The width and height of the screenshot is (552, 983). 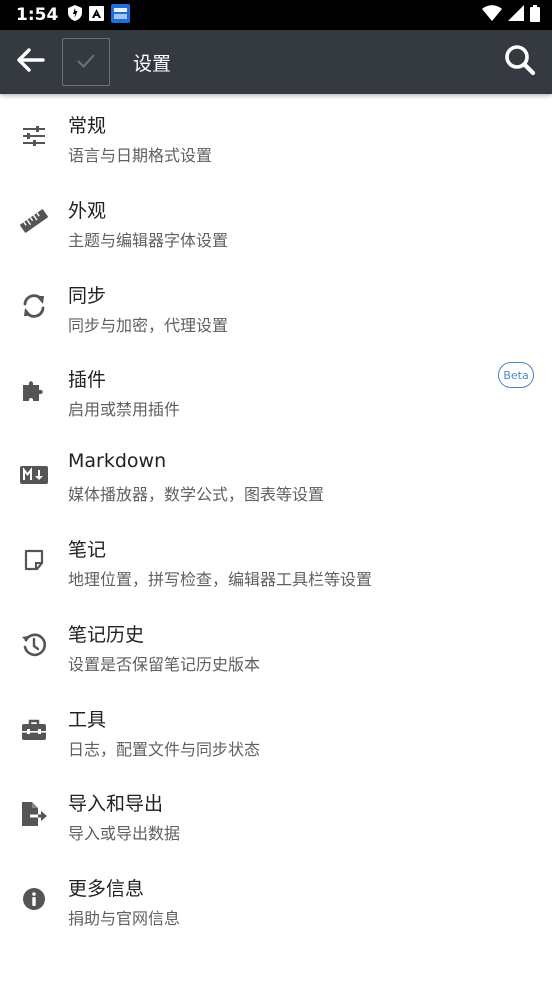 I want to click on app-notification-icon, so click(x=121, y=15).